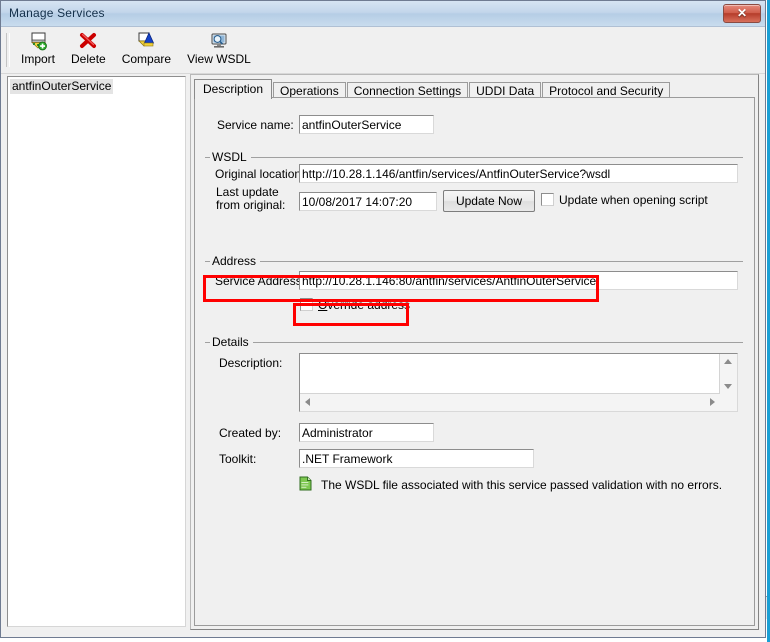 The height and width of the screenshot is (642, 770). Describe the element at coordinates (474, 261) in the screenshot. I see `address-group-line` at that location.